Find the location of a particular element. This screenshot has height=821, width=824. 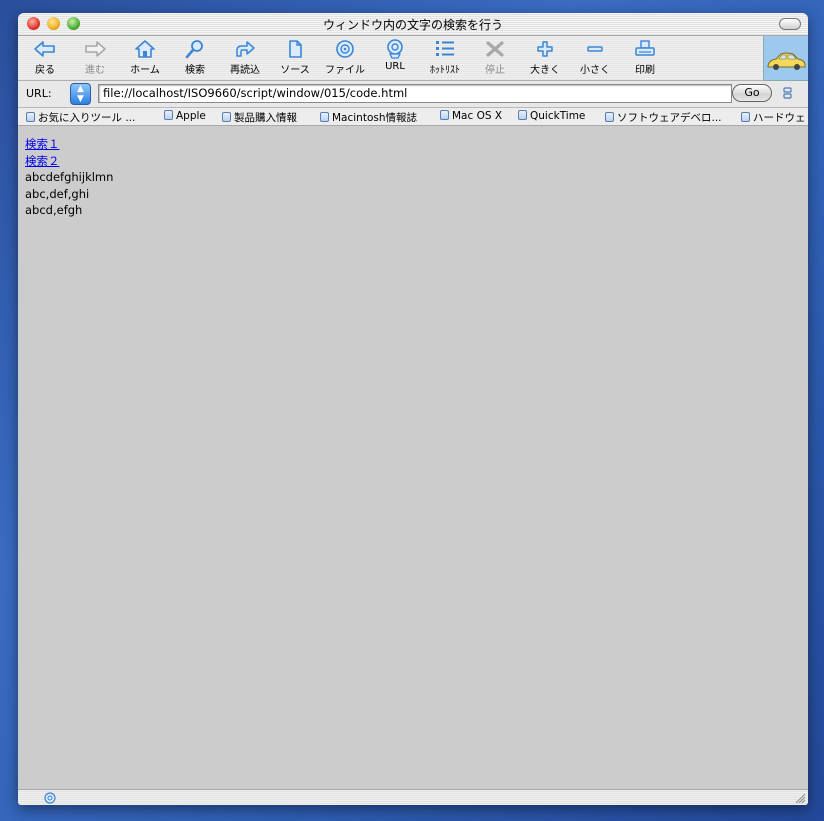

url-label: URL: is located at coordinates (39, 93).